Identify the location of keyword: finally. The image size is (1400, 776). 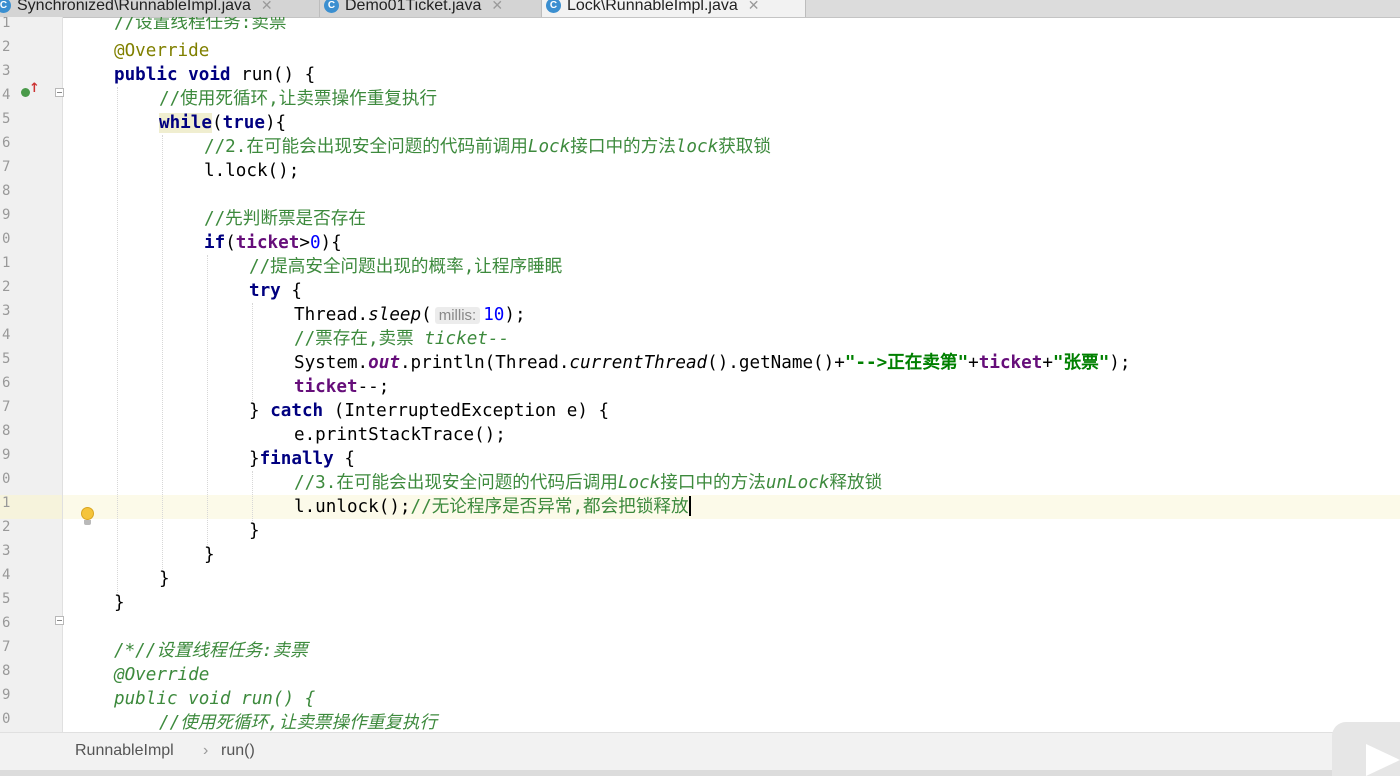
(296, 459).